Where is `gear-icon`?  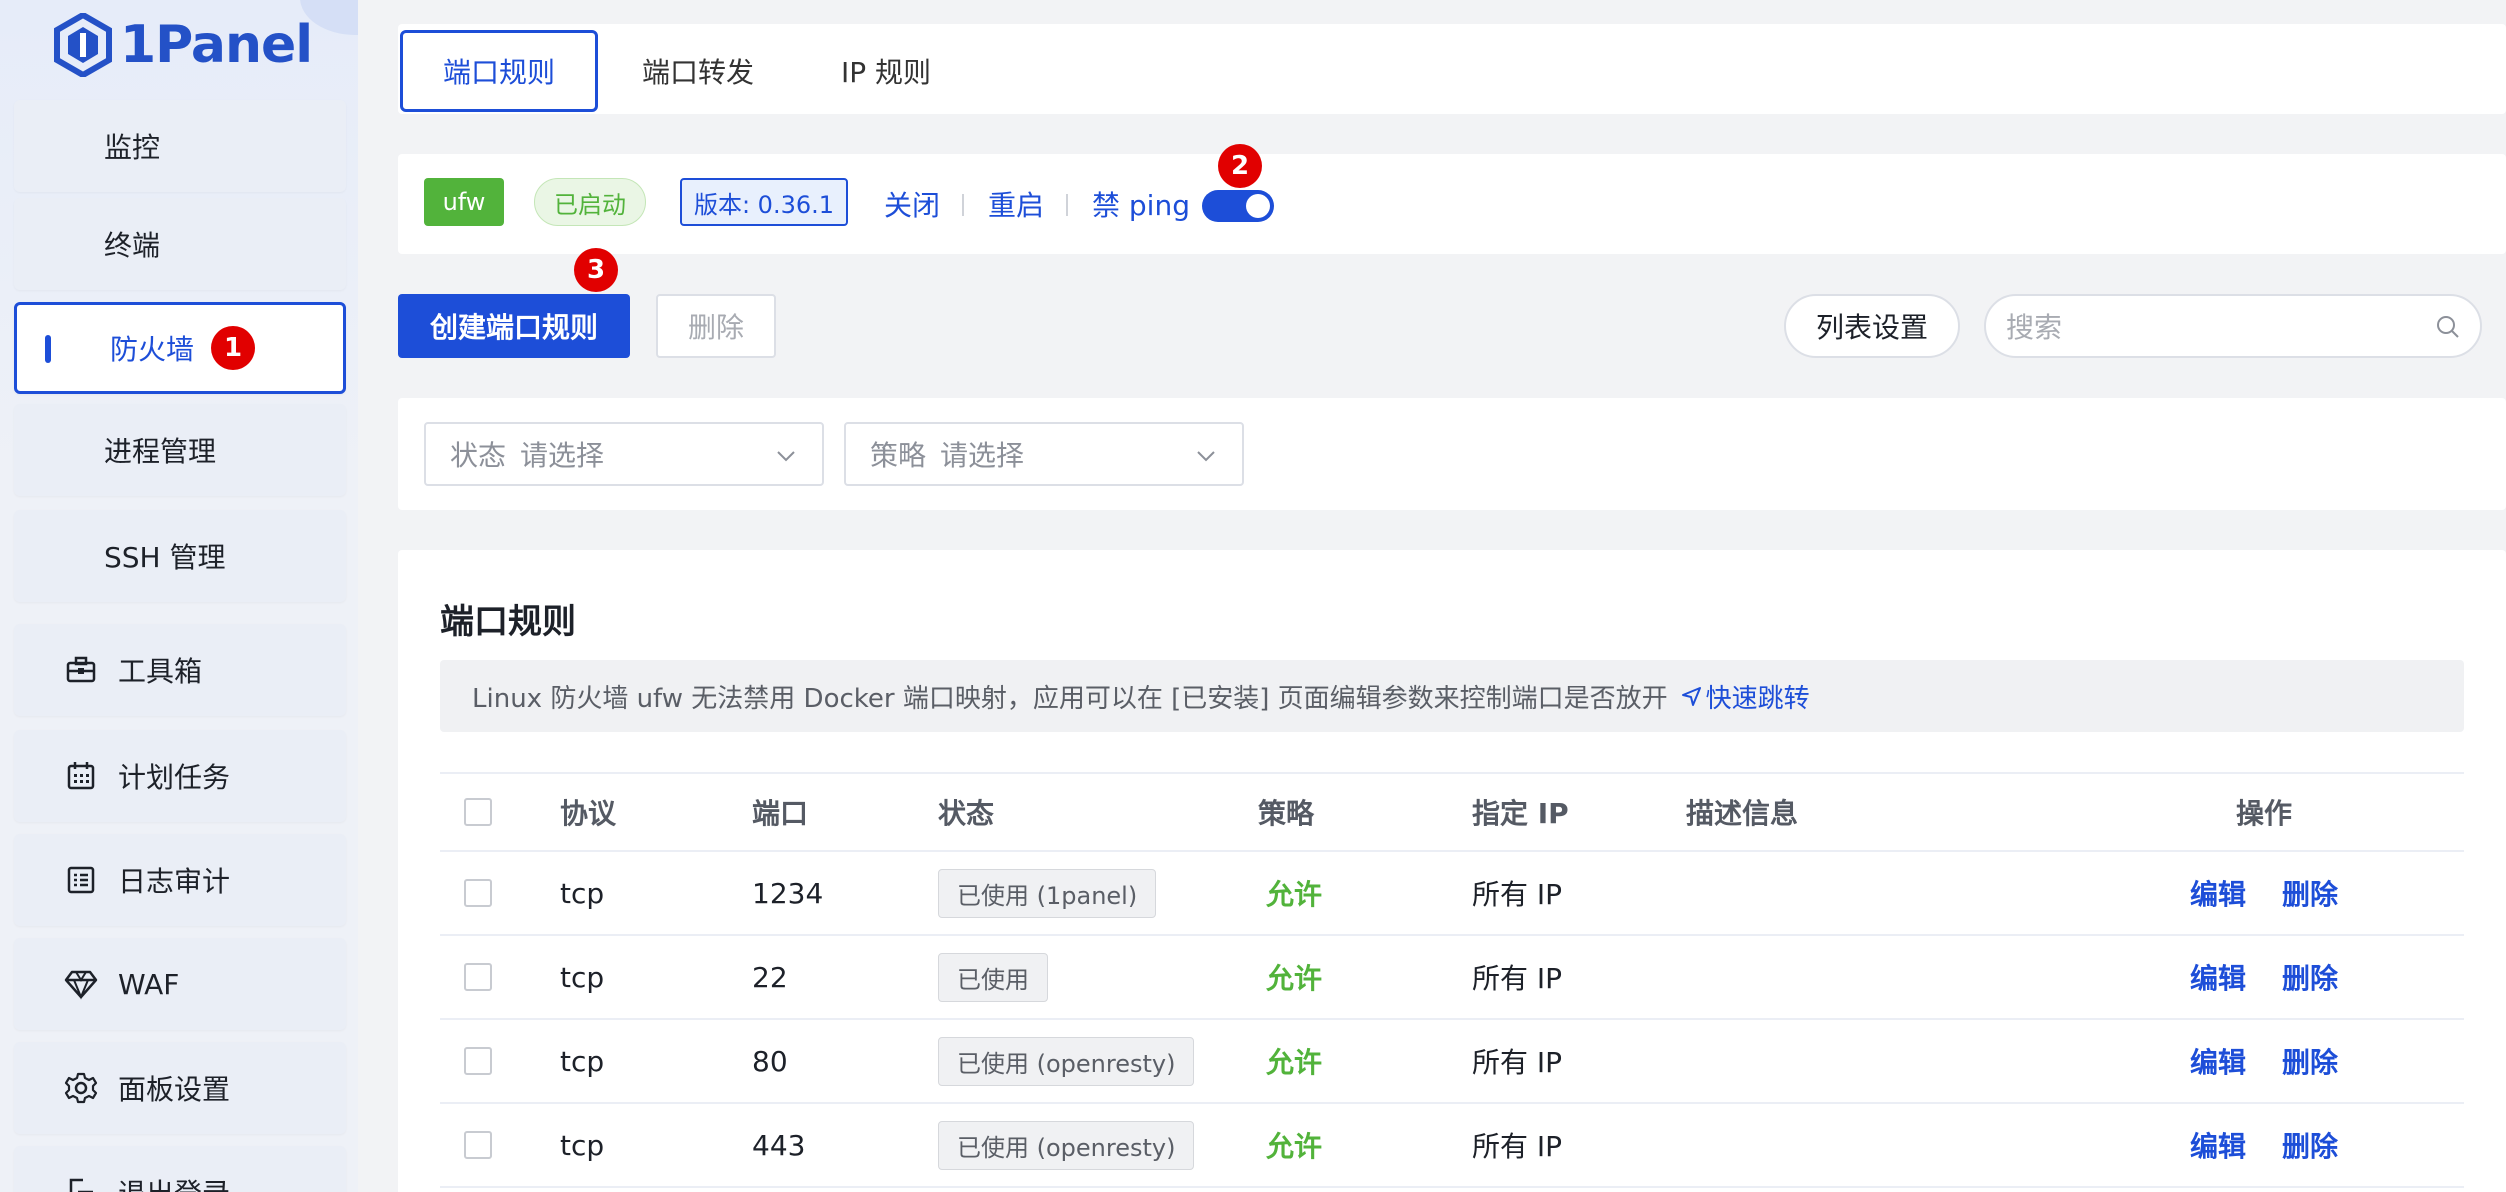
gear-icon is located at coordinates (81, 1088).